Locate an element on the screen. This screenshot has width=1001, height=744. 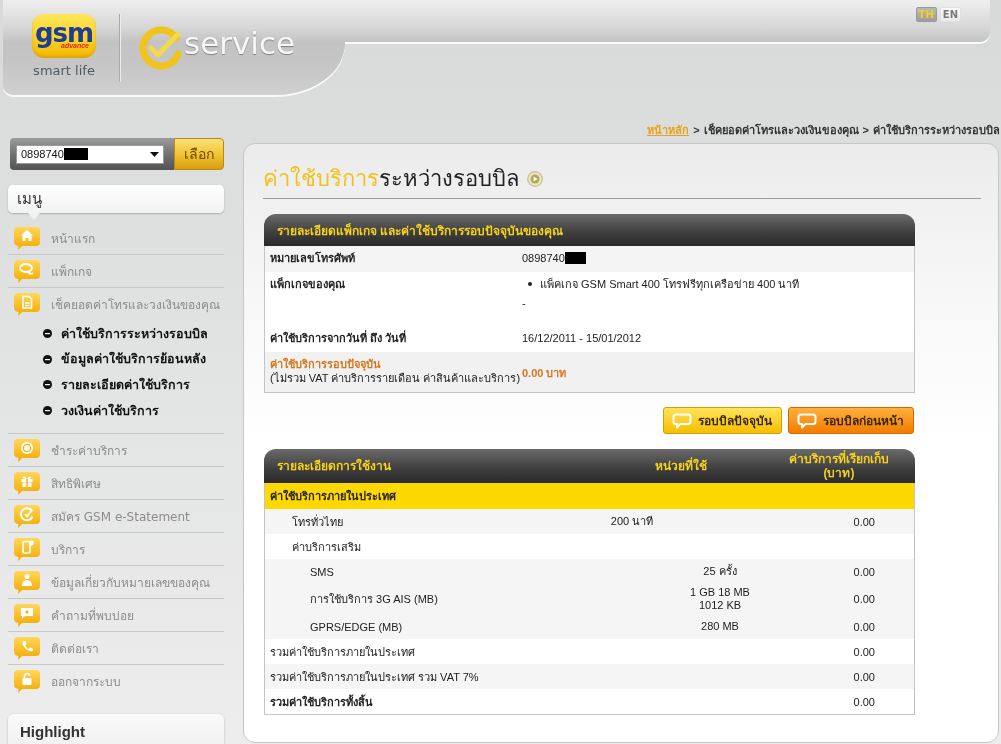
row-label: หมายเลขโทรศัพท์ is located at coordinates (313, 258).